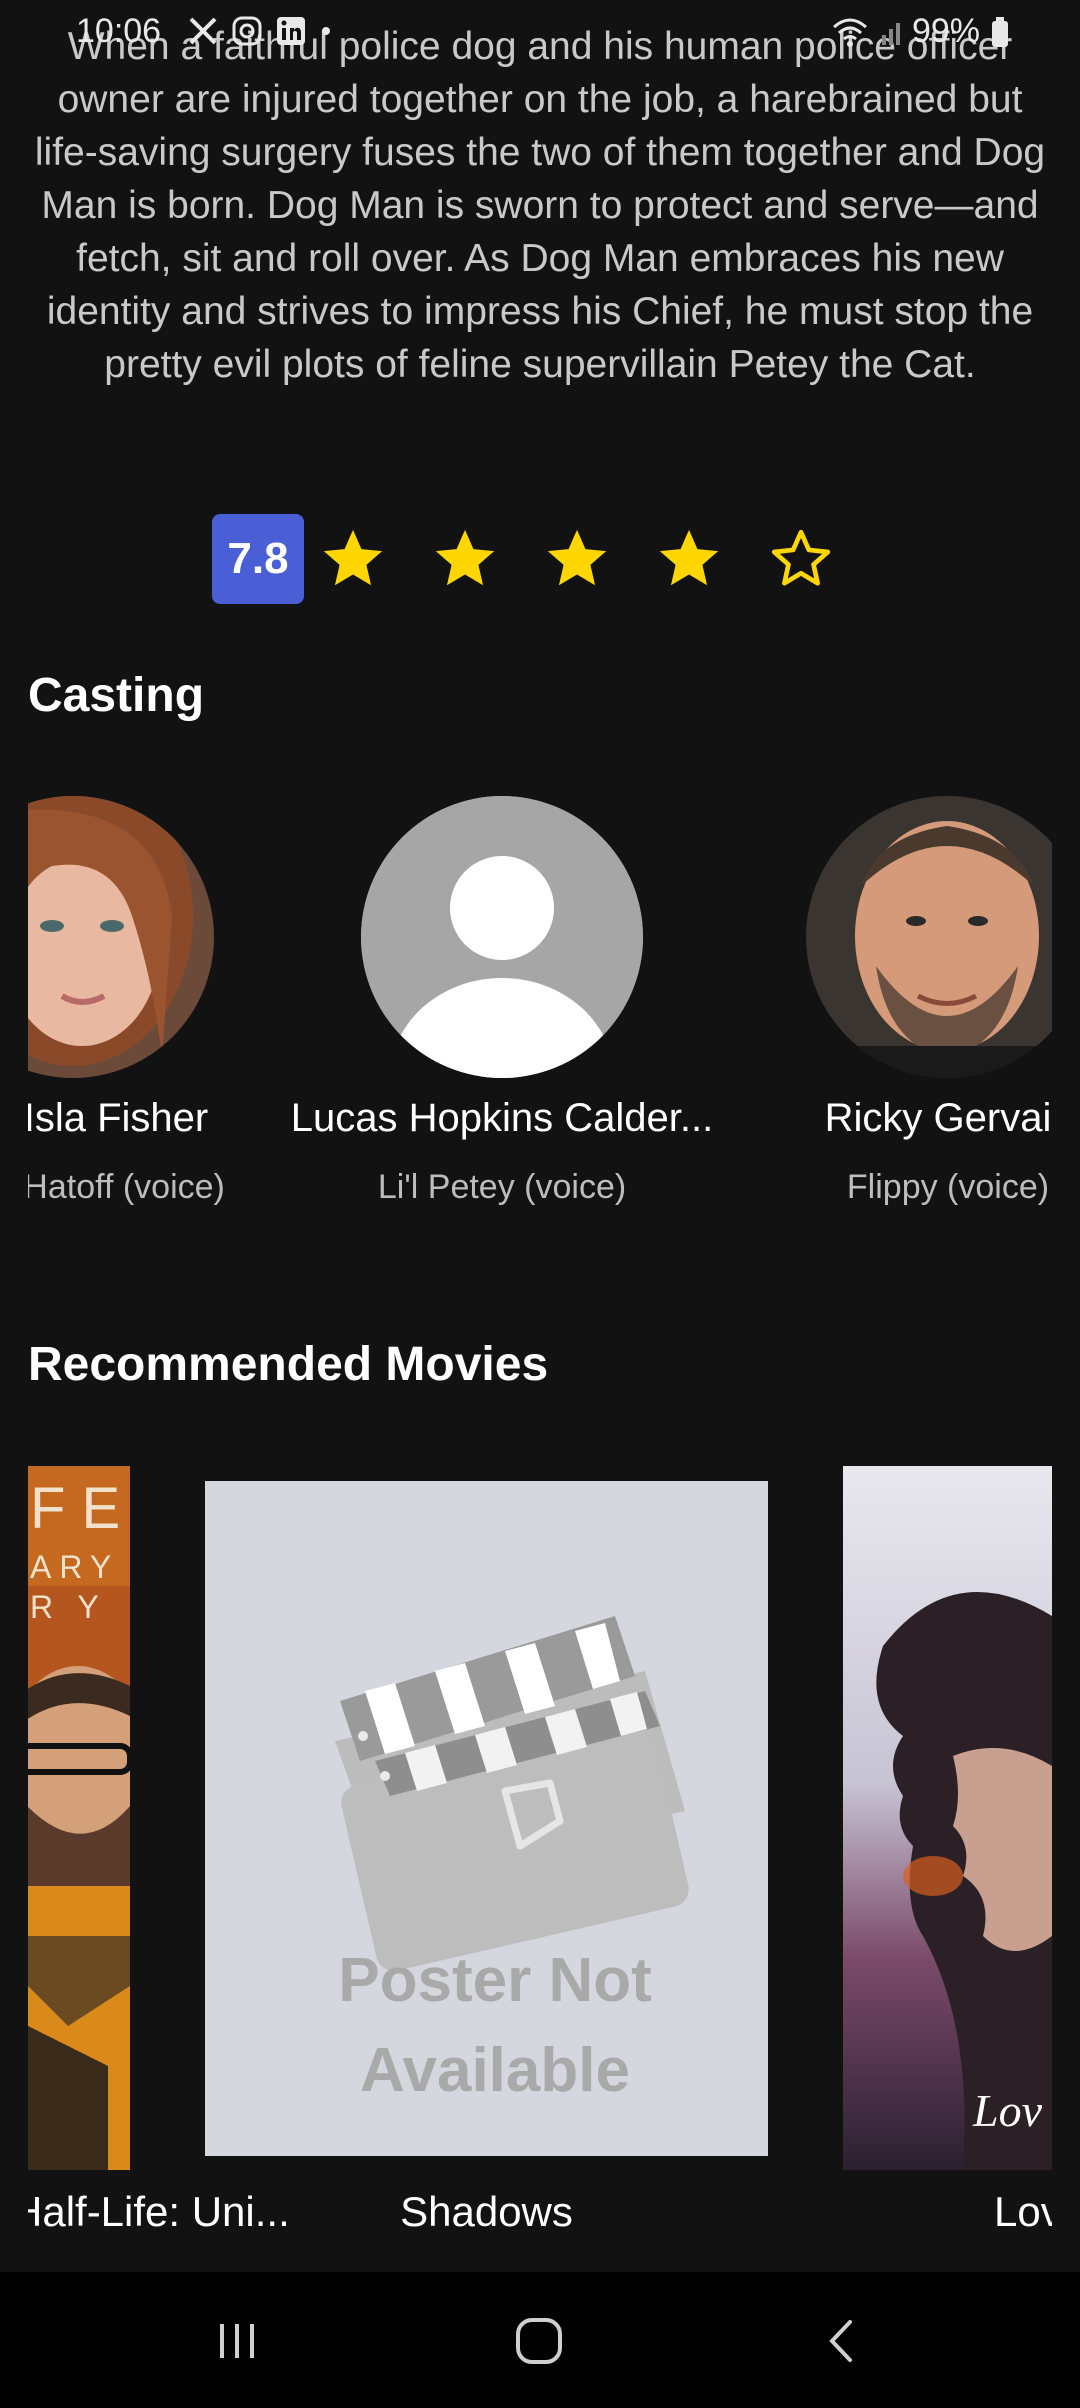  I want to click on rating-row: 7.8, so click(524, 559).